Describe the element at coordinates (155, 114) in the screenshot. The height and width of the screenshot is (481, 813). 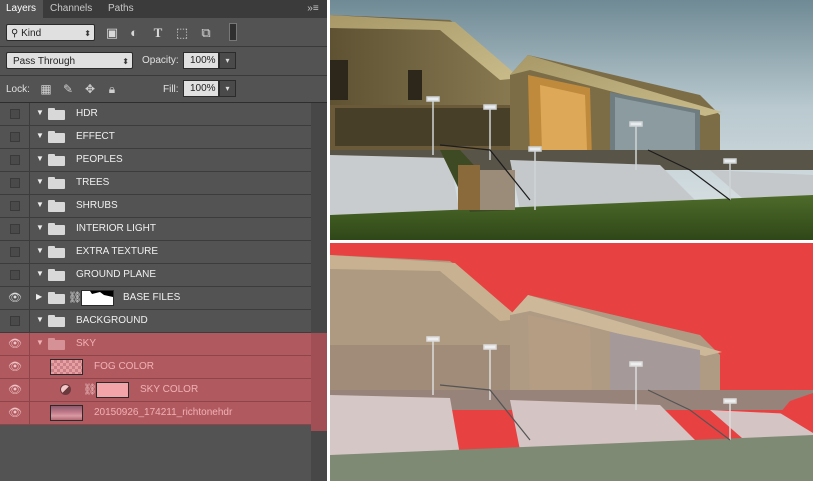
I see `layer-row-hdr: ▼ HDR` at that location.